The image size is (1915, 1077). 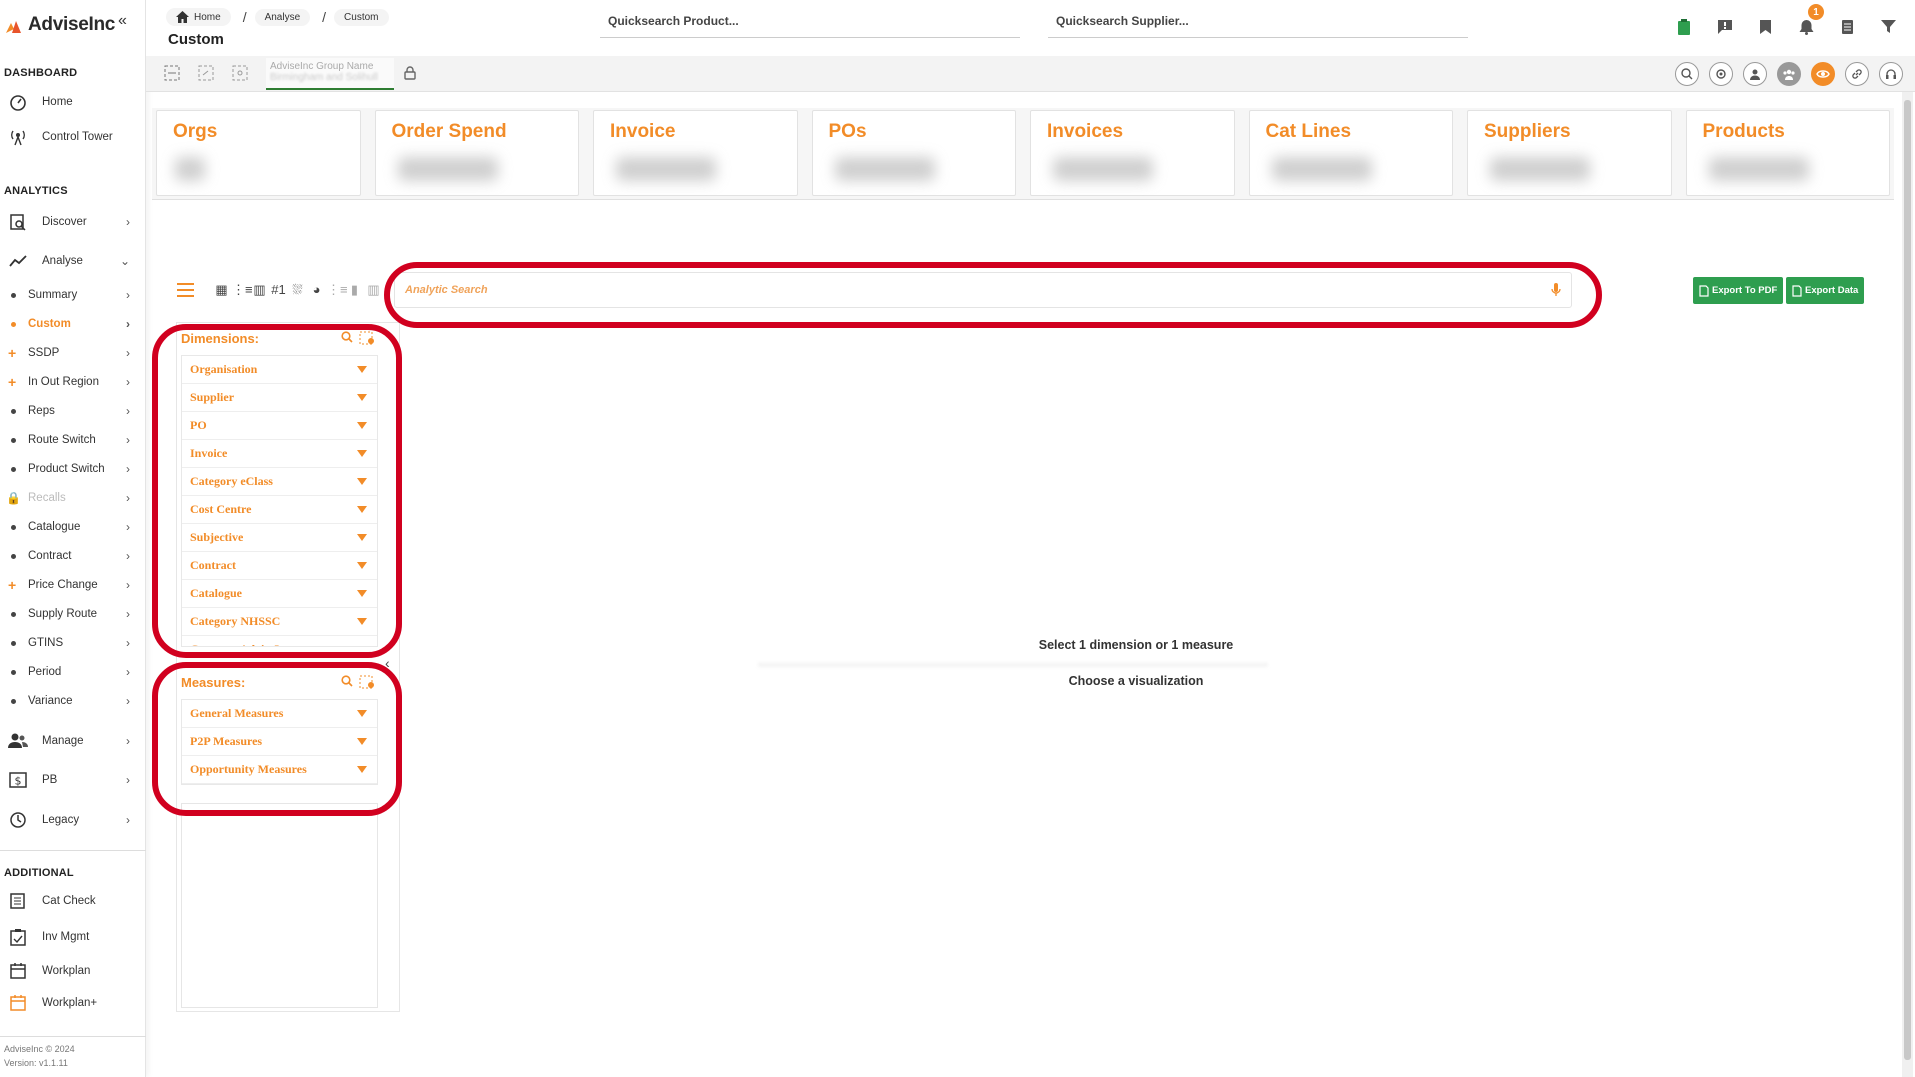 What do you see at coordinates (279, 714) in the screenshot?
I see `measure-general-measures: General Measures` at bounding box center [279, 714].